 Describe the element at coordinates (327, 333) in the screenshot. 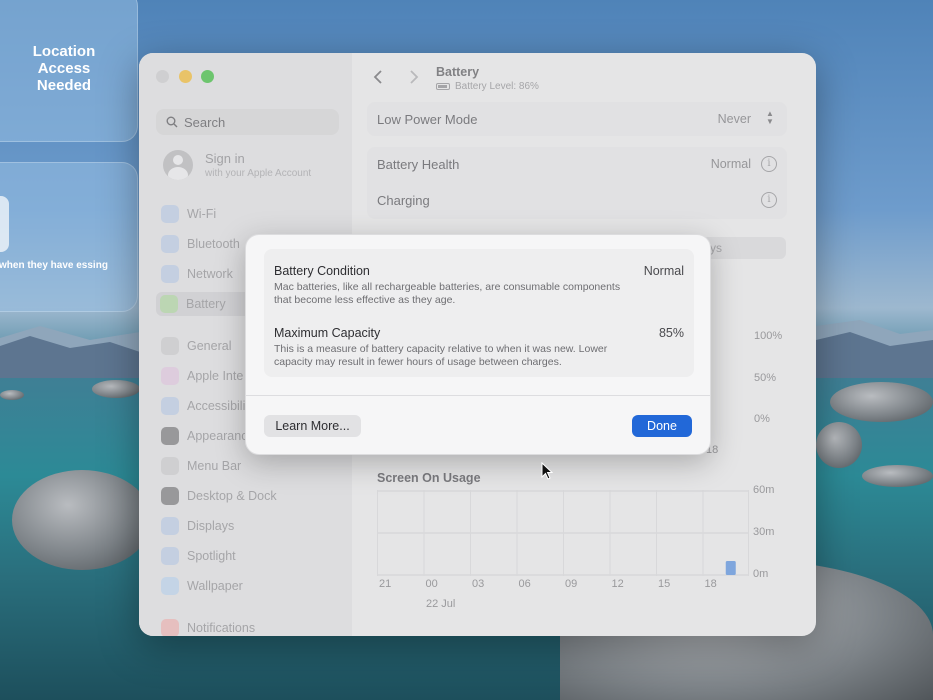

I see `maximum-capacity-title: Maximum Capacity` at that location.